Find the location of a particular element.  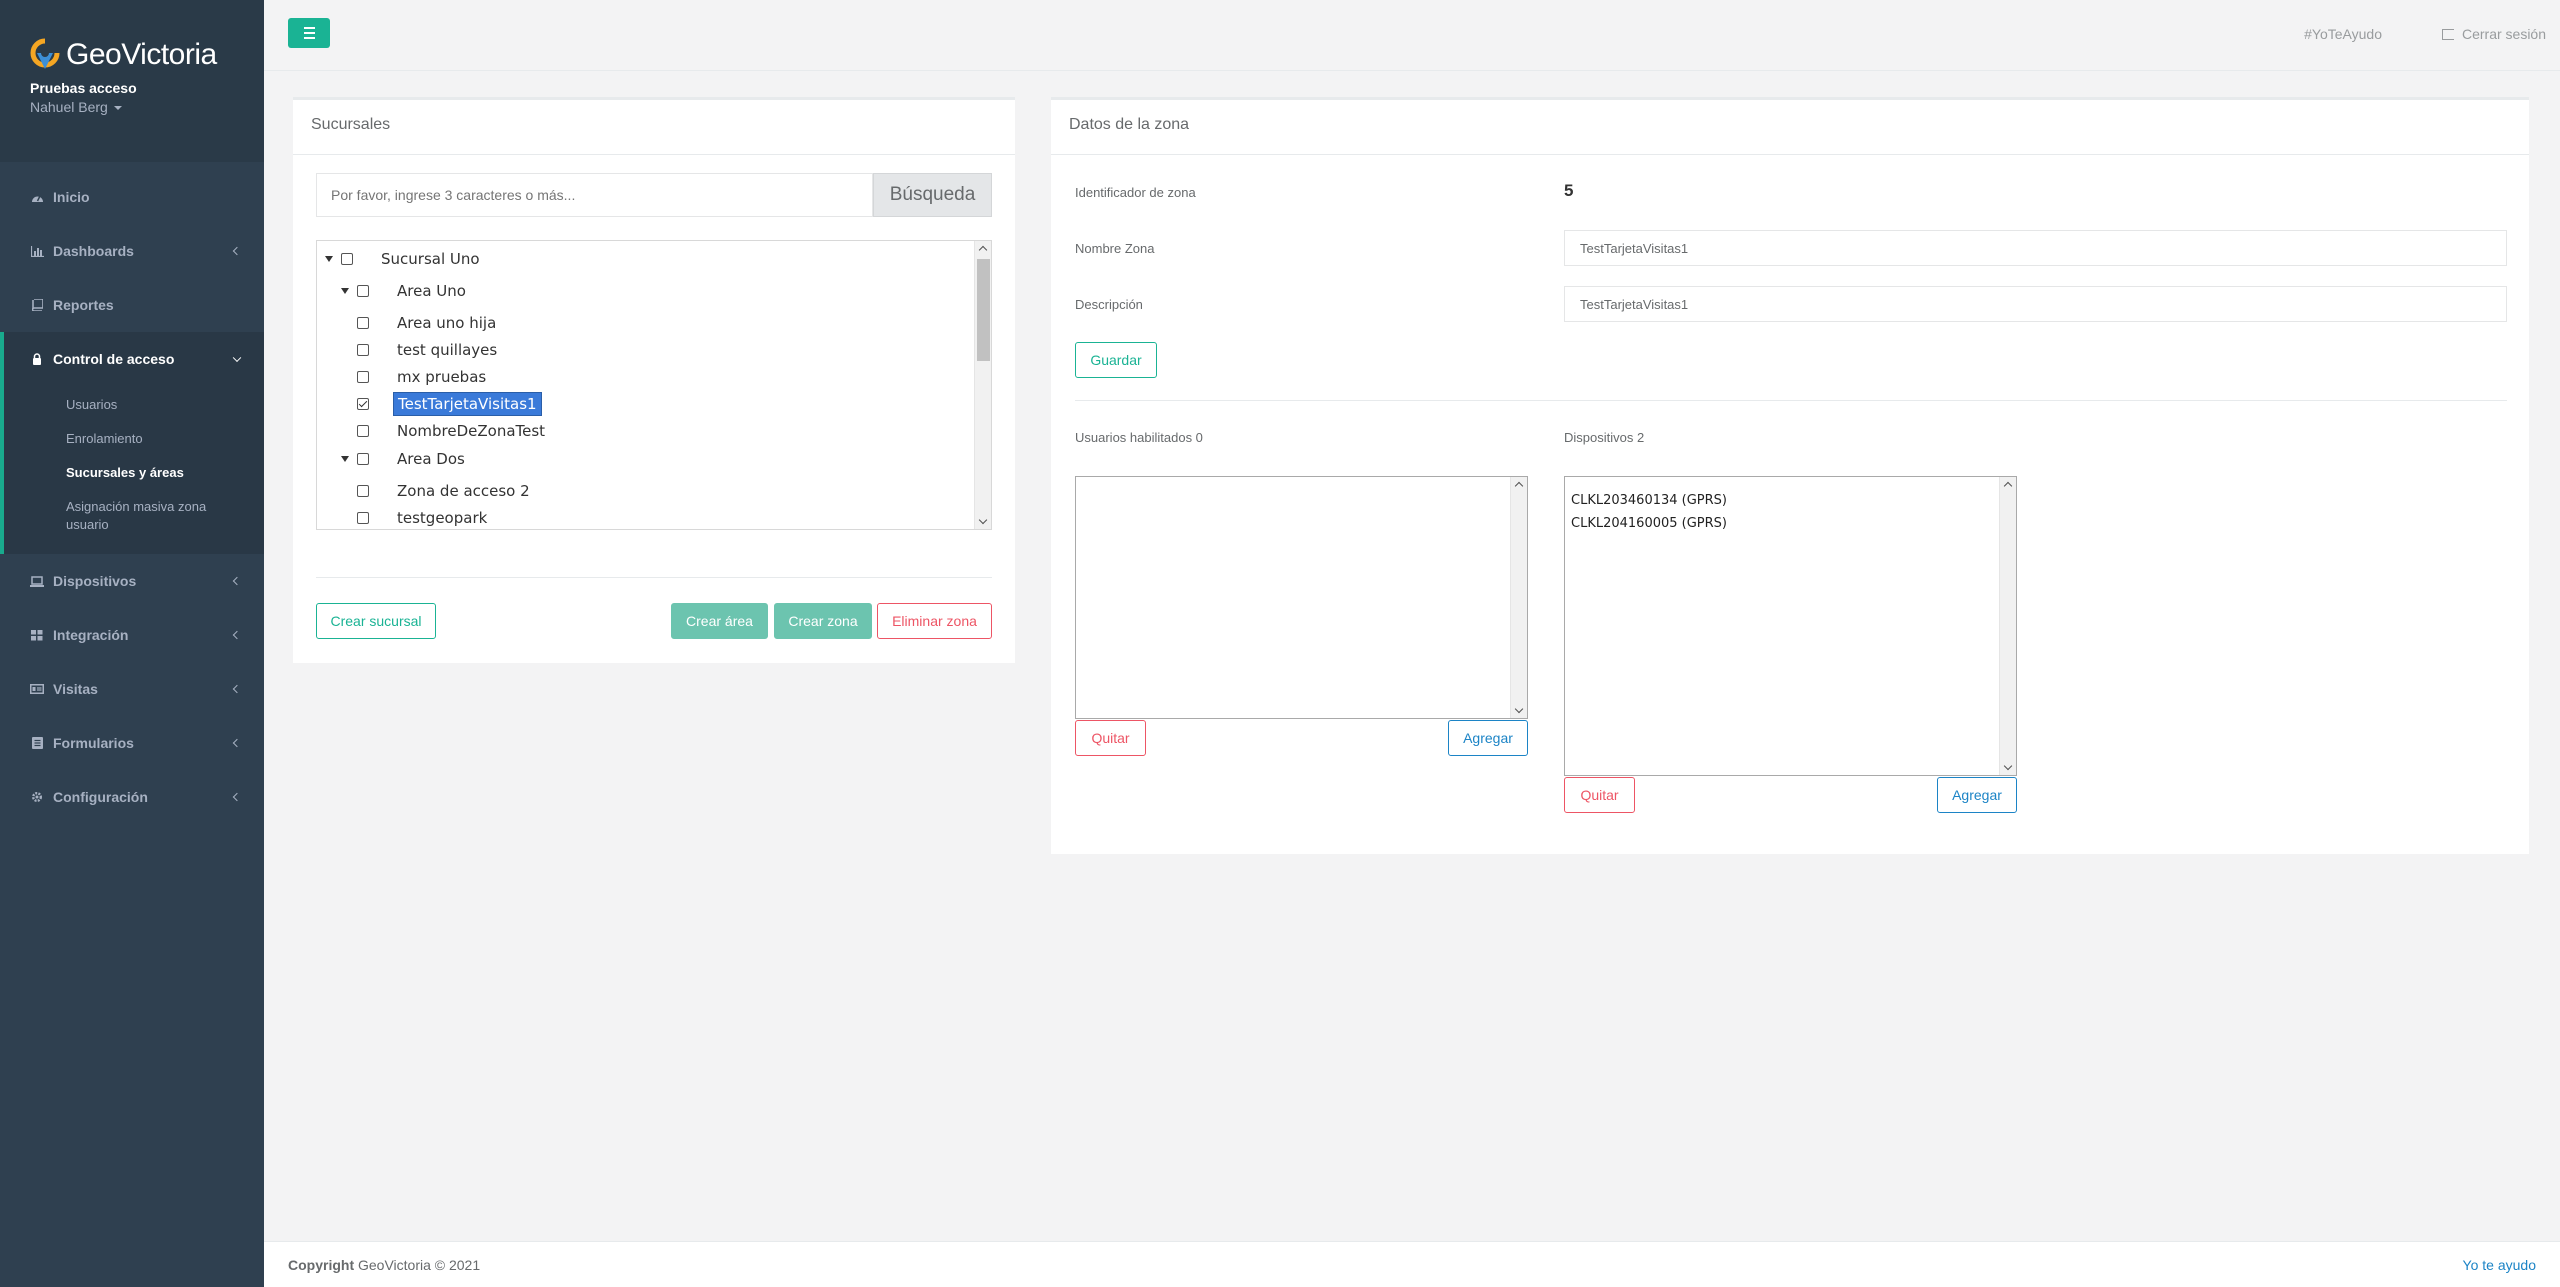

sidebar-subitem-sucursales: Sucursales y áreas is located at coordinates (134, 473).